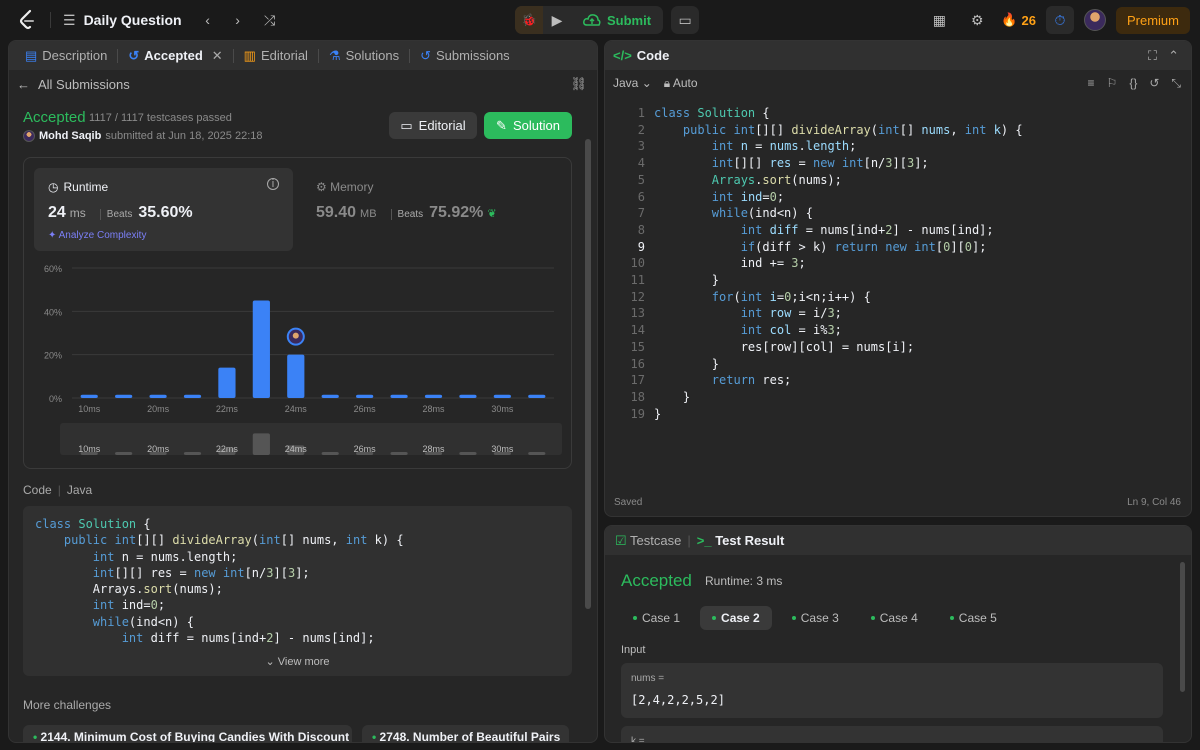 Image resolution: width=1200 pixels, height=750 pixels. I want to click on streak-counter: 🔥 26, so click(1018, 20).